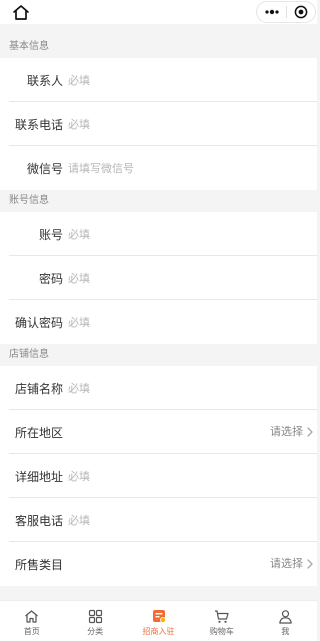 This screenshot has height=641, width=320. I want to click on tab-merchant: 招商入驻, so click(158, 621).